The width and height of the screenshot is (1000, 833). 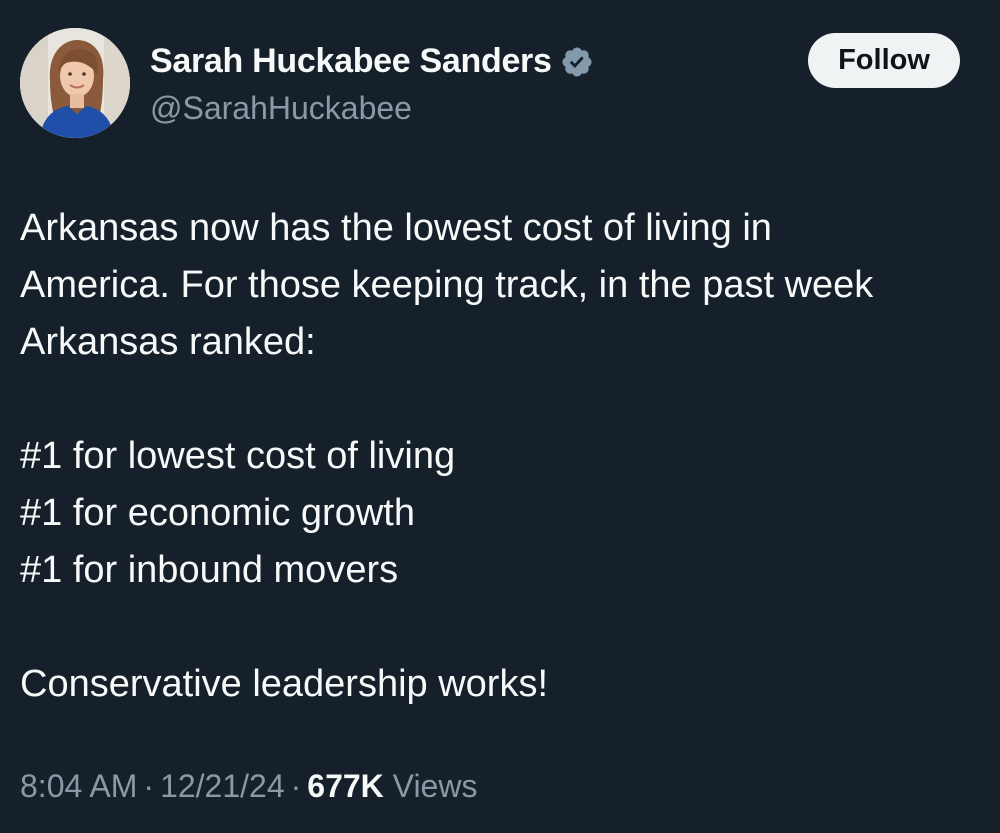 What do you see at coordinates (168, 342) in the screenshot?
I see `tweet-line: Arkansas ranked:` at bounding box center [168, 342].